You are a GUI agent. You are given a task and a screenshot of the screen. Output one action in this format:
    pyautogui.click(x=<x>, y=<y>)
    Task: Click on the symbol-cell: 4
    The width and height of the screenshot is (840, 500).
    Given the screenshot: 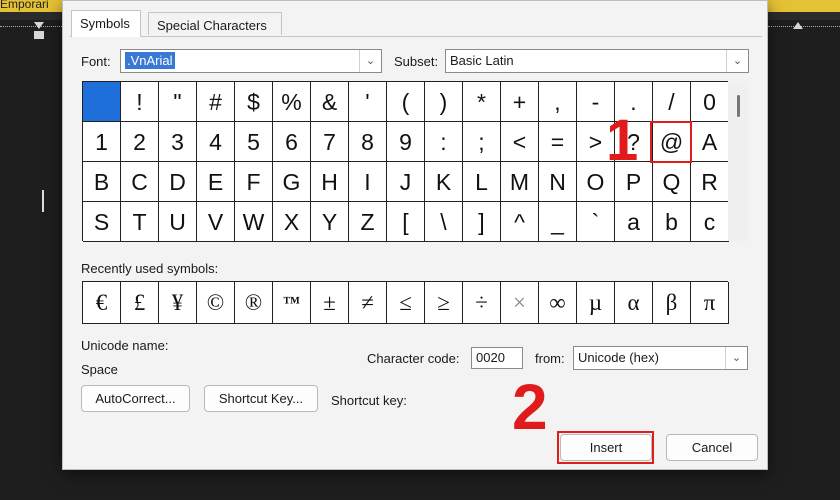 What is the action you would take?
    pyautogui.click(x=216, y=142)
    